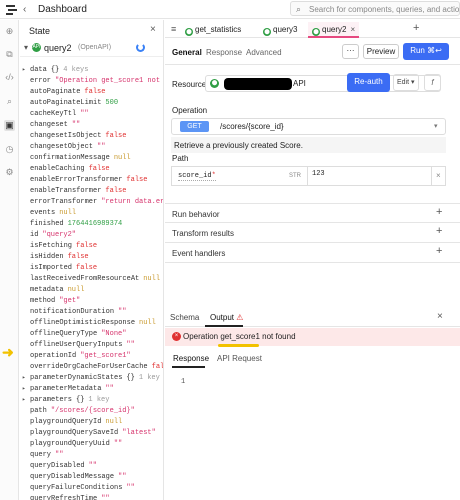  What do you see at coordinates (76, 290) in the screenshot?
I see `state-value: null` at bounding box center [76, 290].